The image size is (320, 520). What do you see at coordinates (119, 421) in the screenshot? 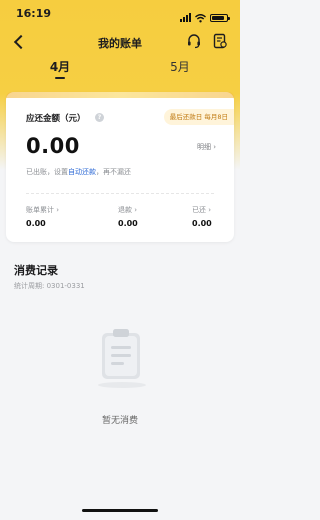
I see `empty-state-text: 暂无消费` at bounding box center [119, 421].